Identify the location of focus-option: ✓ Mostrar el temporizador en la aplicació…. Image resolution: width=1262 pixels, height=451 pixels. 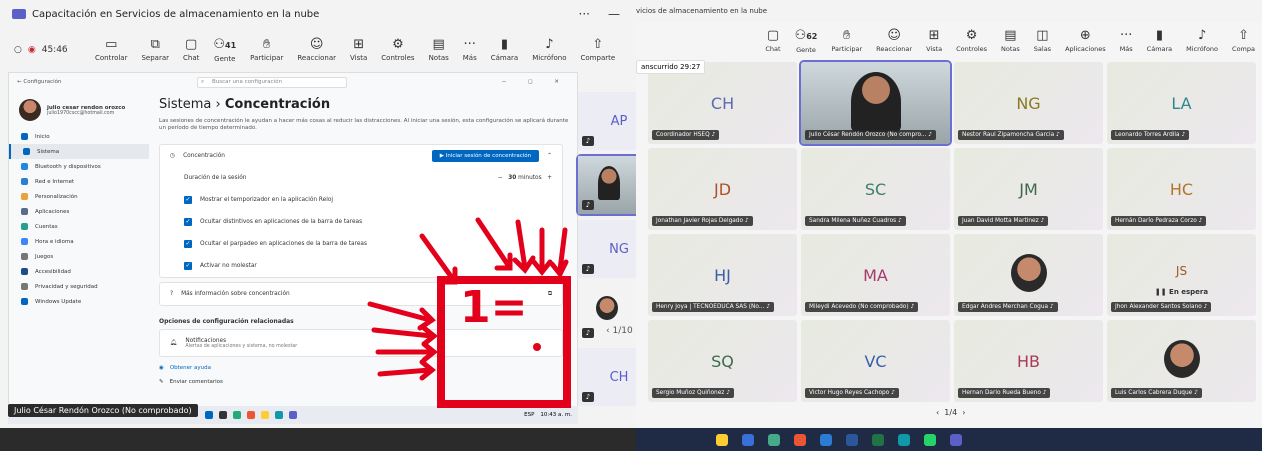
(361, 200).